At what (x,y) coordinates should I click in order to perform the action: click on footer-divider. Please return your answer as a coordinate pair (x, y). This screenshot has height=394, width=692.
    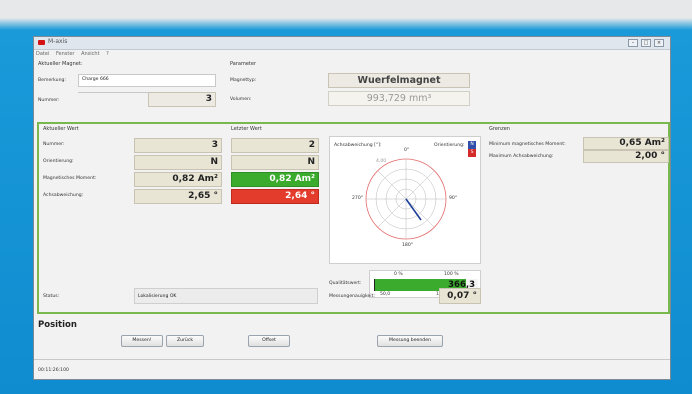
    Looking at the image, I should click on (352, 359).